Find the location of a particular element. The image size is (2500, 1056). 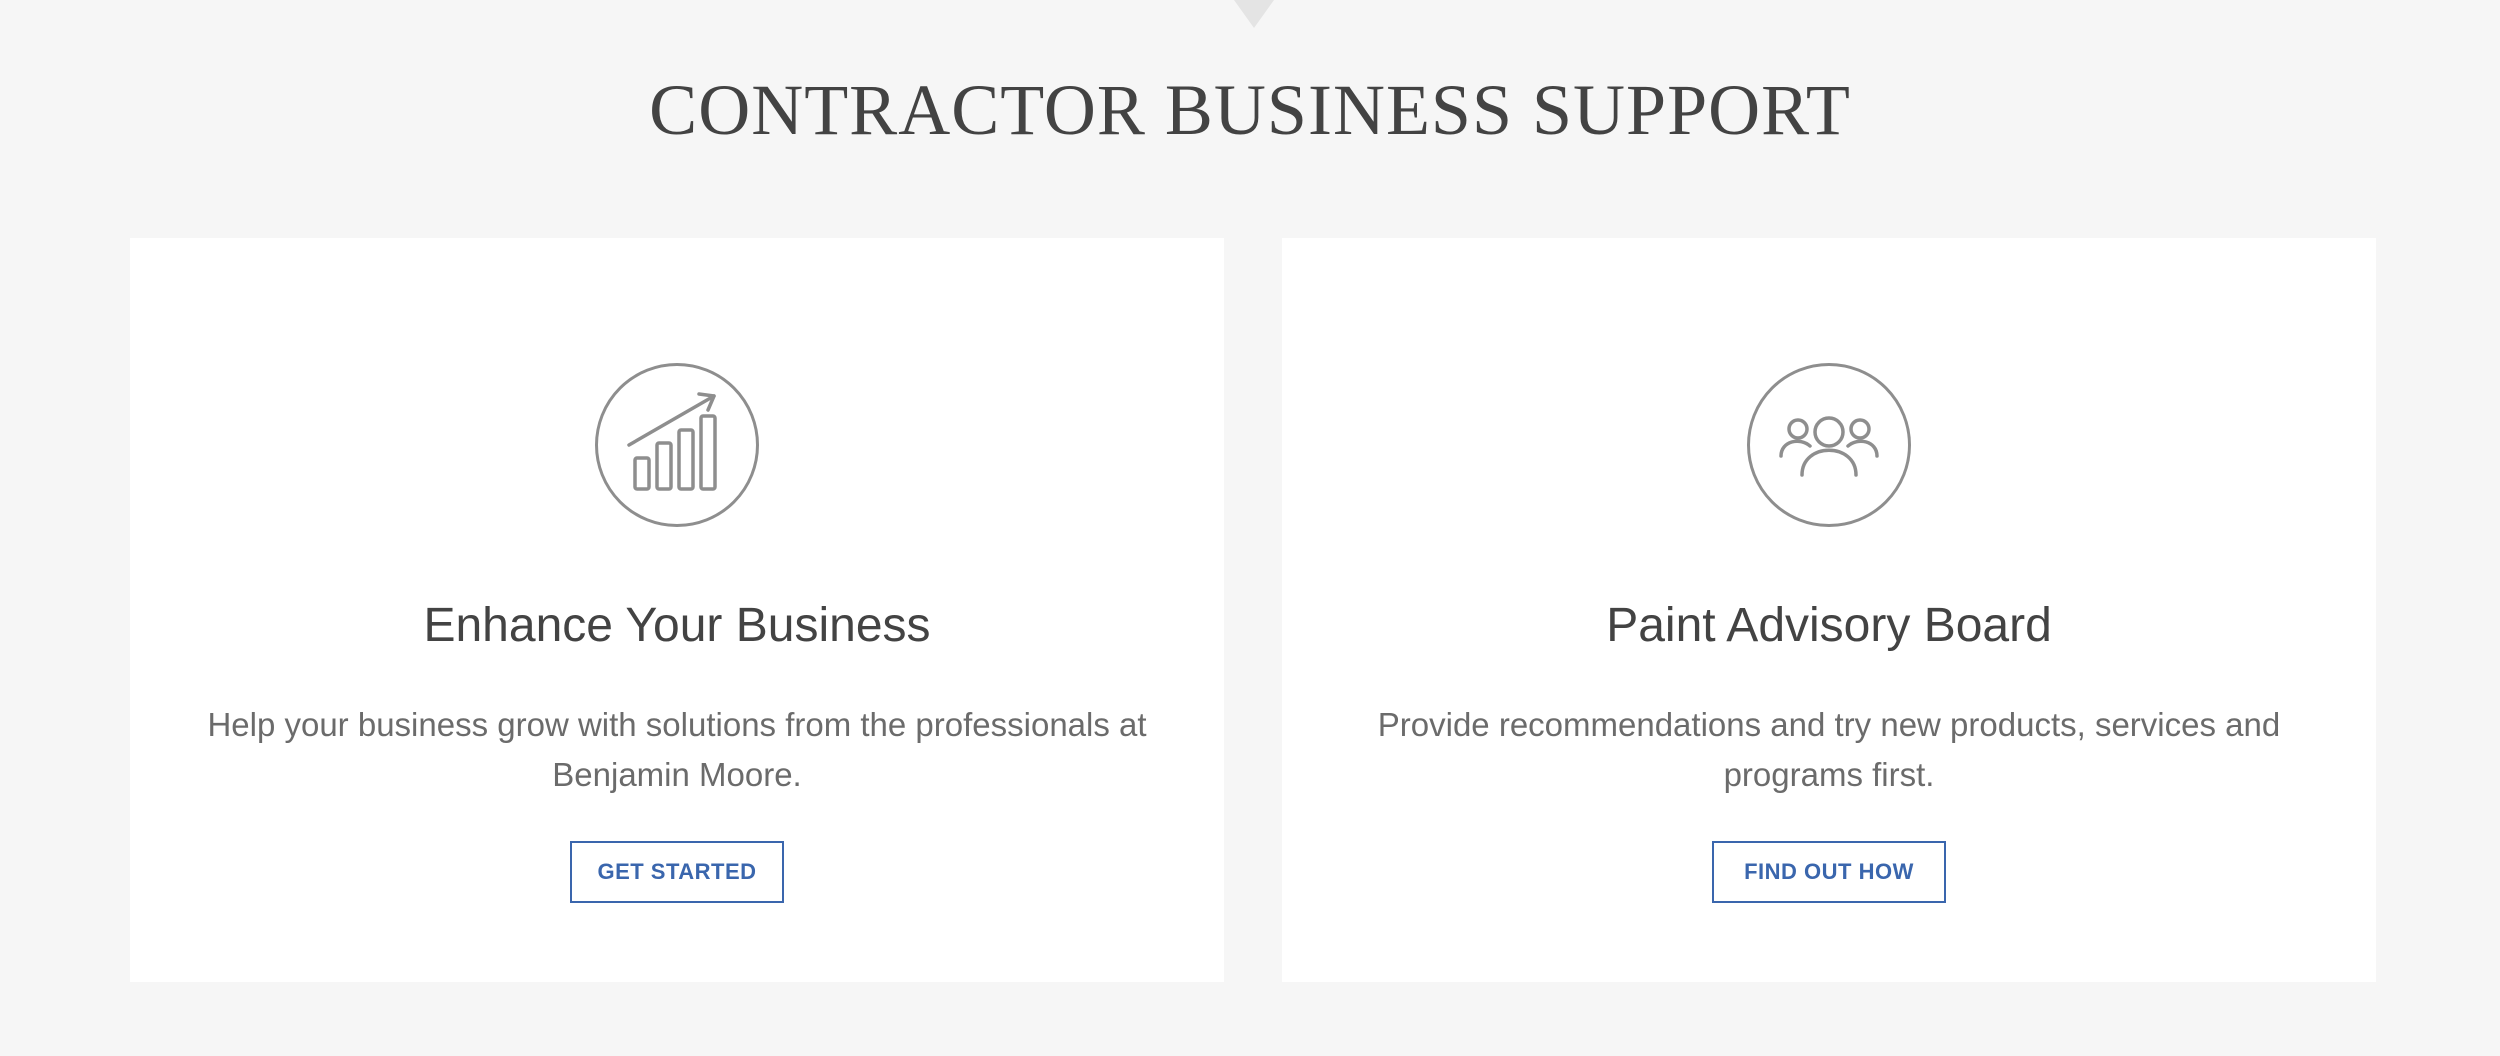

growth-chart-icon is located at coordinates (677, 445).